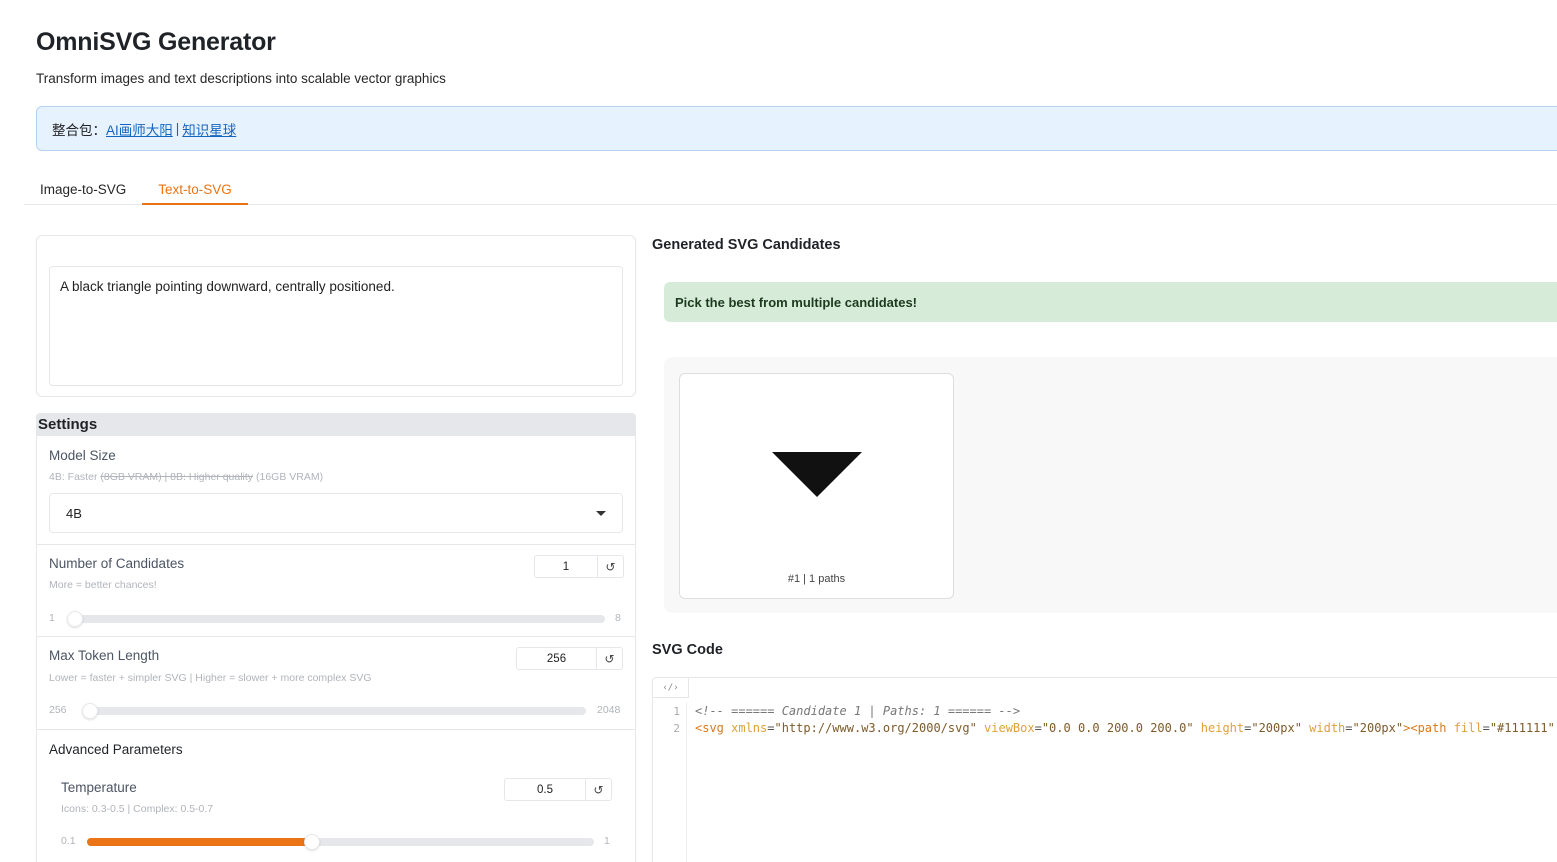 The height and width of the screenshot is (862, 1557). I want to click on tab-bar: Image-to-SVG Text-to-SVG, so click(790, 190).